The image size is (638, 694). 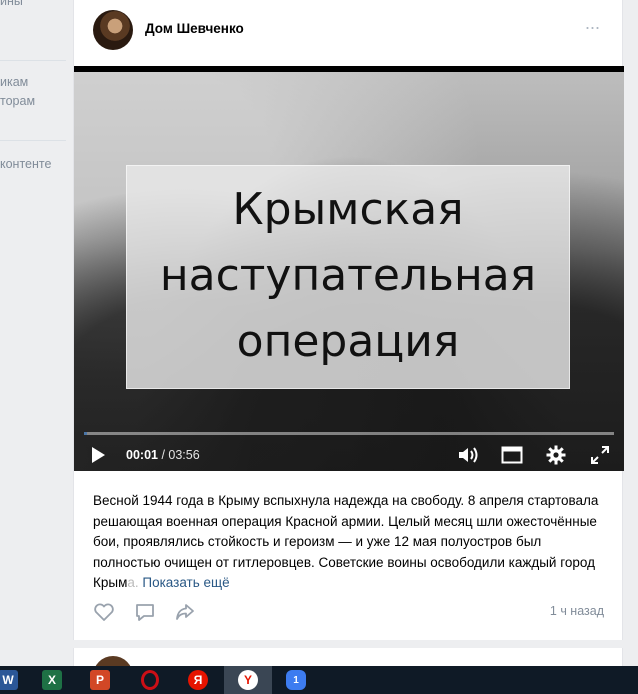 I want to click on settings-gear-icon, so click(x=556, y=454).